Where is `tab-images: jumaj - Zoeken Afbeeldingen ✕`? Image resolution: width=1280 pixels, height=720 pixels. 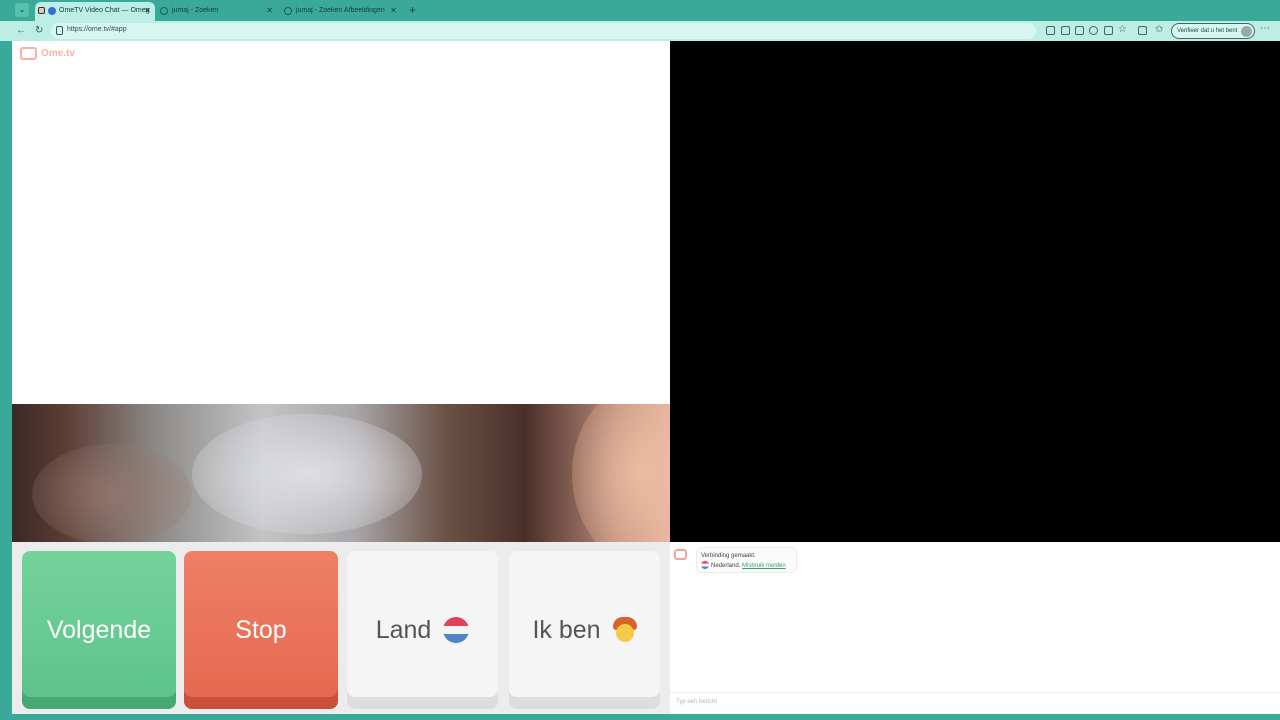
tab-images: jumaj - Zoeken Afbeeldingen ✕ is located at coordinates (340, 11).